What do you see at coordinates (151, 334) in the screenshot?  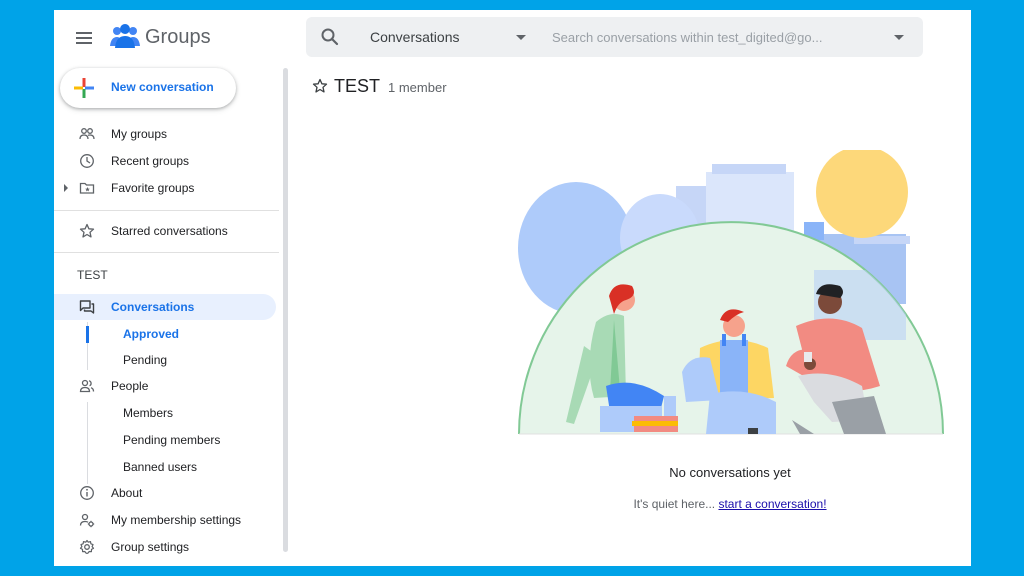 I see `sidebar-item-label: Approved` at bounding box center [151, 334].